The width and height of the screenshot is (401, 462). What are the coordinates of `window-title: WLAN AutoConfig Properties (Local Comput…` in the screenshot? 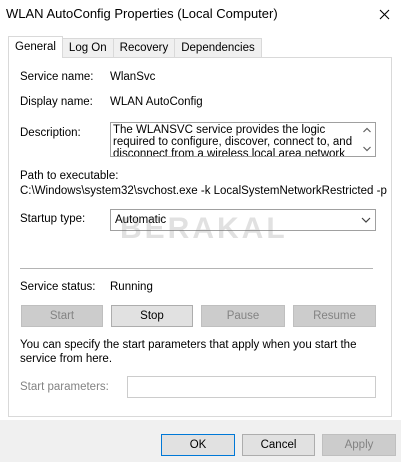 It's located at (142, 13).